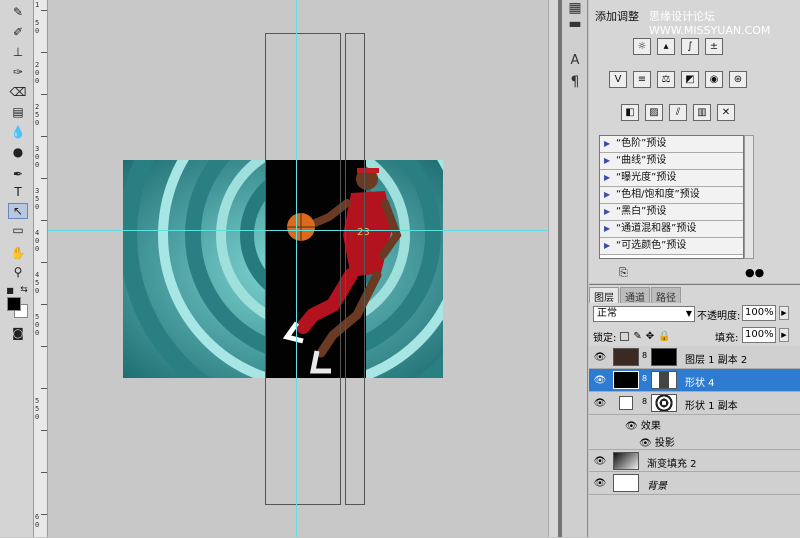 The image size is (800, 538). Describe the element at coordinates (604, 295) in the screenshot. I see `tab-layers: 图层` at that location.